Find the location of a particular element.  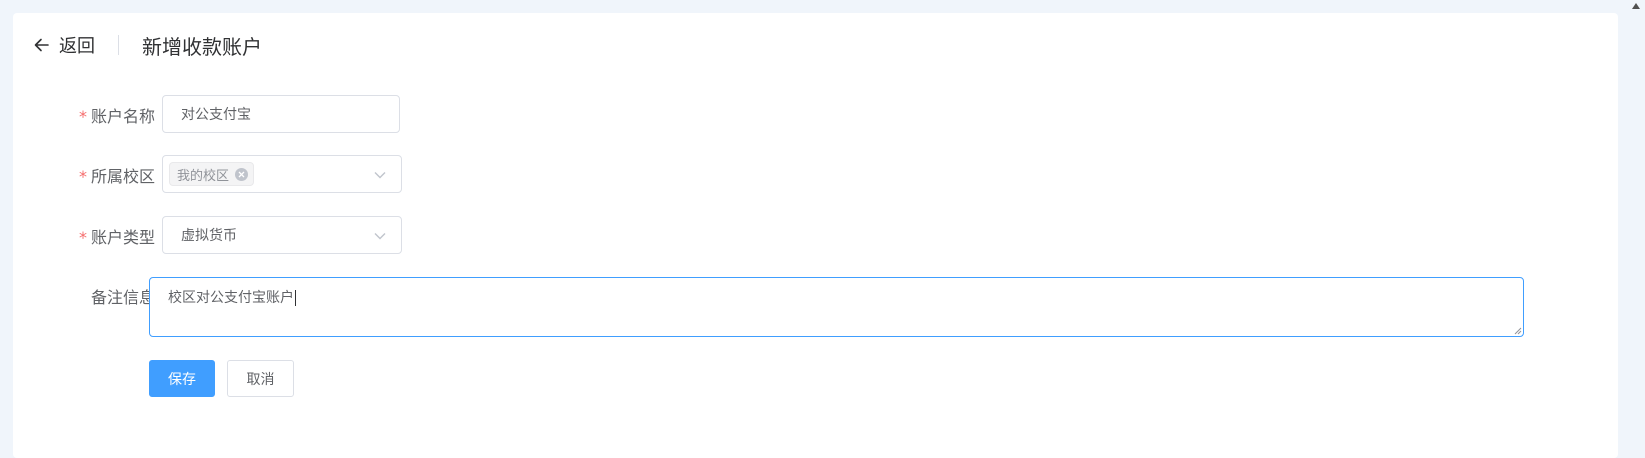

account-name-value: 对公支付宝 is located at coordinates (216, 115).